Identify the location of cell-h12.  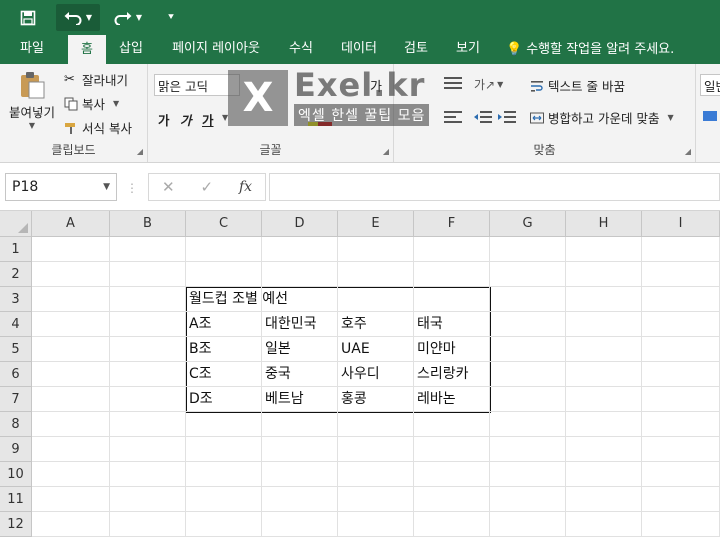
(604, 524).